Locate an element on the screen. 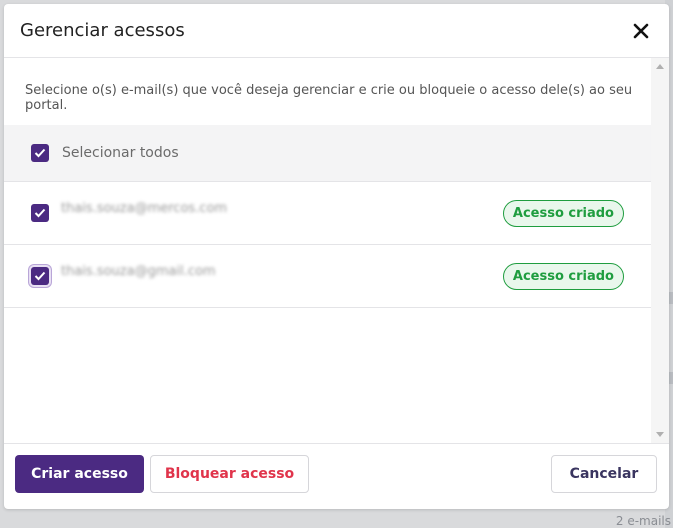 Image resolution: width=673 pixels, height=528 pixels. modal-header: Gerenciar acessos is located at coordinates (336, 31).